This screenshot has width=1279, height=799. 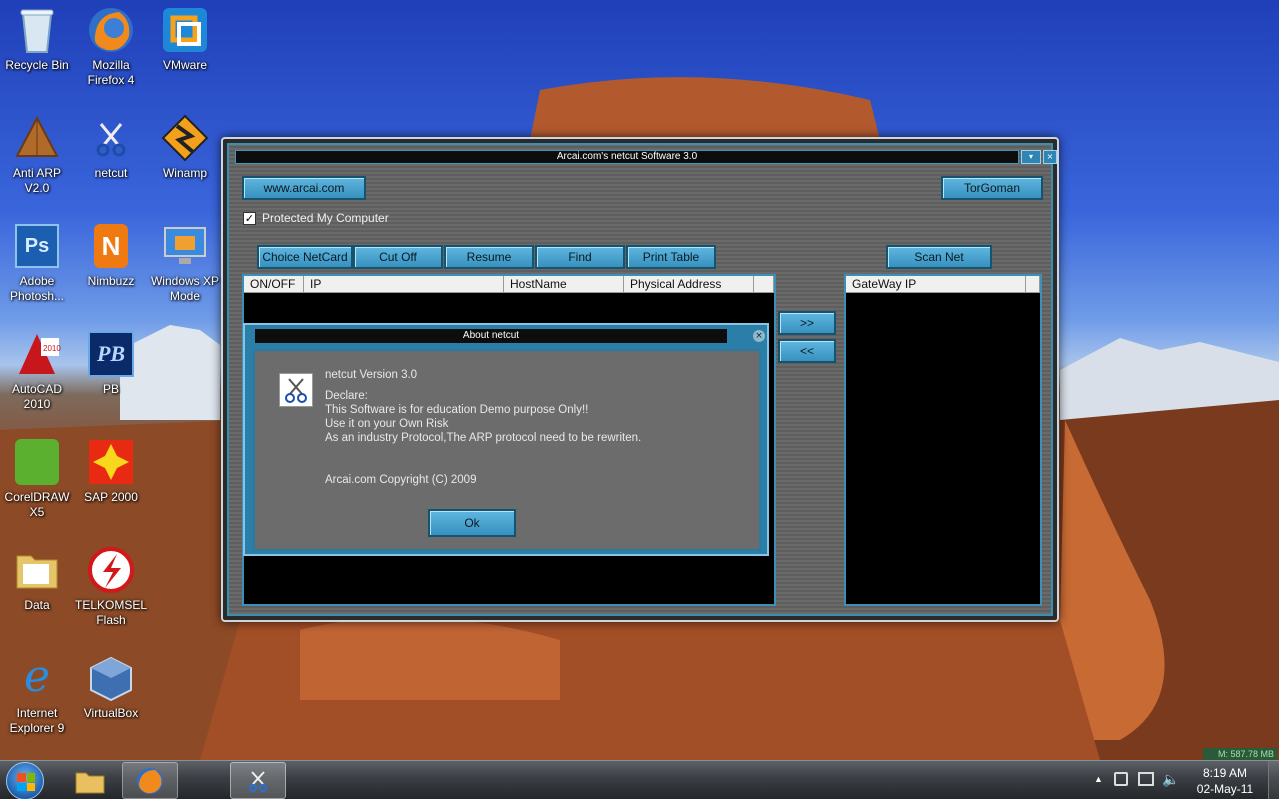 I want to click on desktop-icon-label: VirtualBox, so click(x=111, y=713).